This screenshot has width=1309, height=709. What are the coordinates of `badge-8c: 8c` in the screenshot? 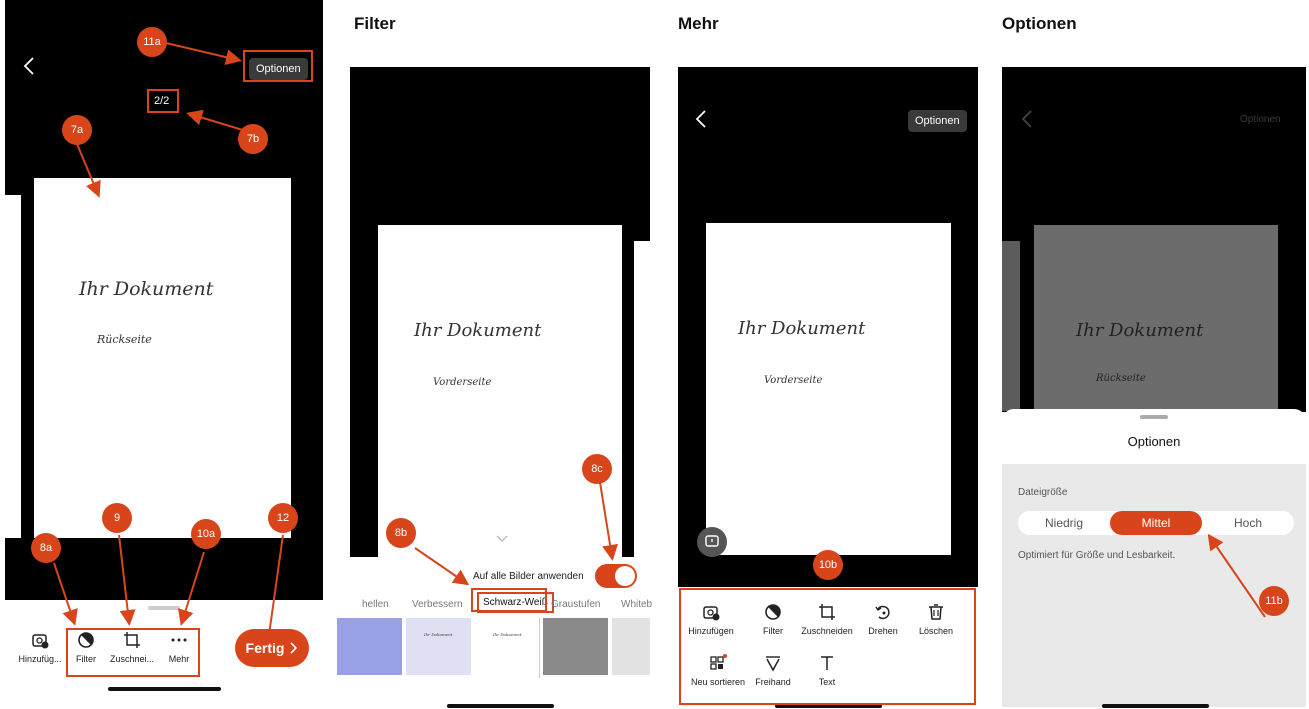 It's located at (597, 469).